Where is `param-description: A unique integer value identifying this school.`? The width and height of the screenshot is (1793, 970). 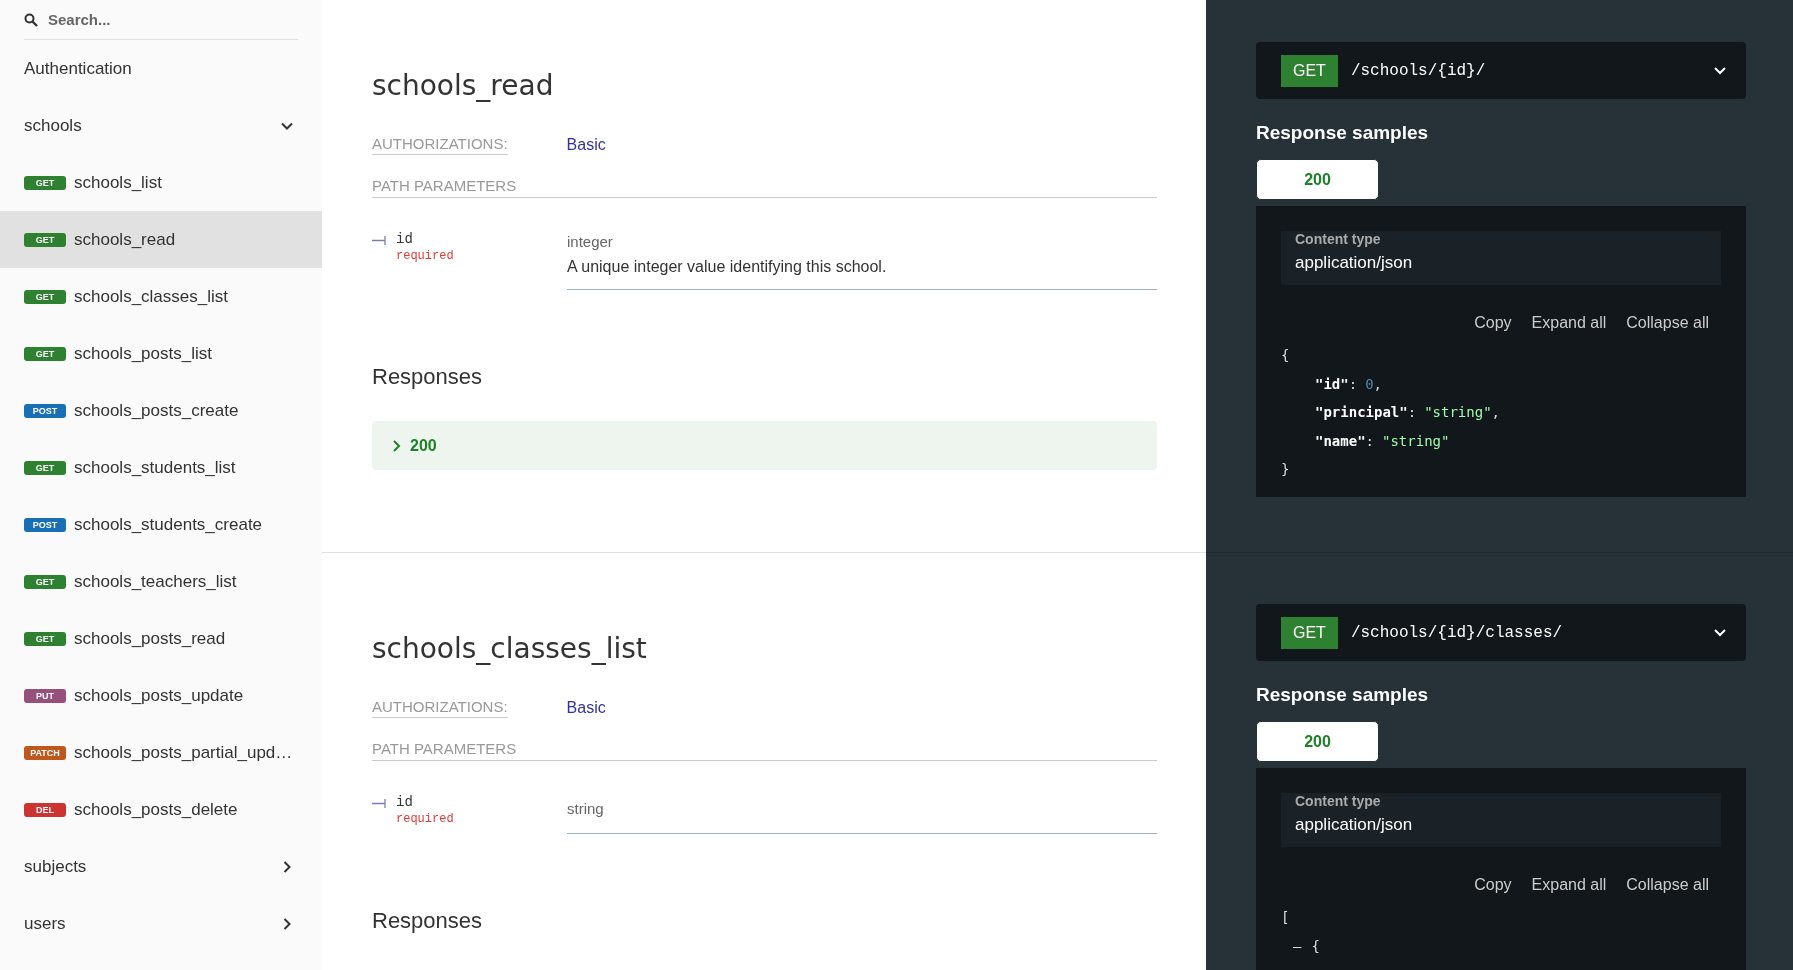
param-description: A unique integer value identifying this school. is located at coordinates (727, 267).